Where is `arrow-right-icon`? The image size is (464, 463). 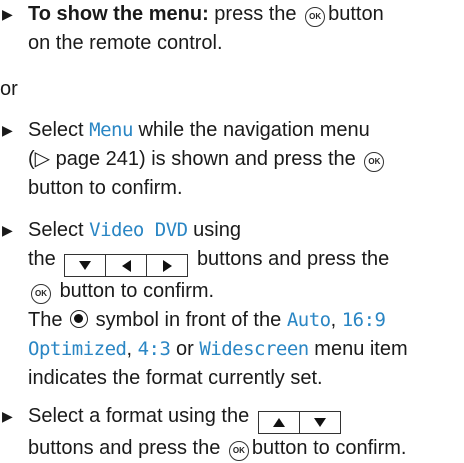
arrow-right-icon is located at coordinates (166, 265).